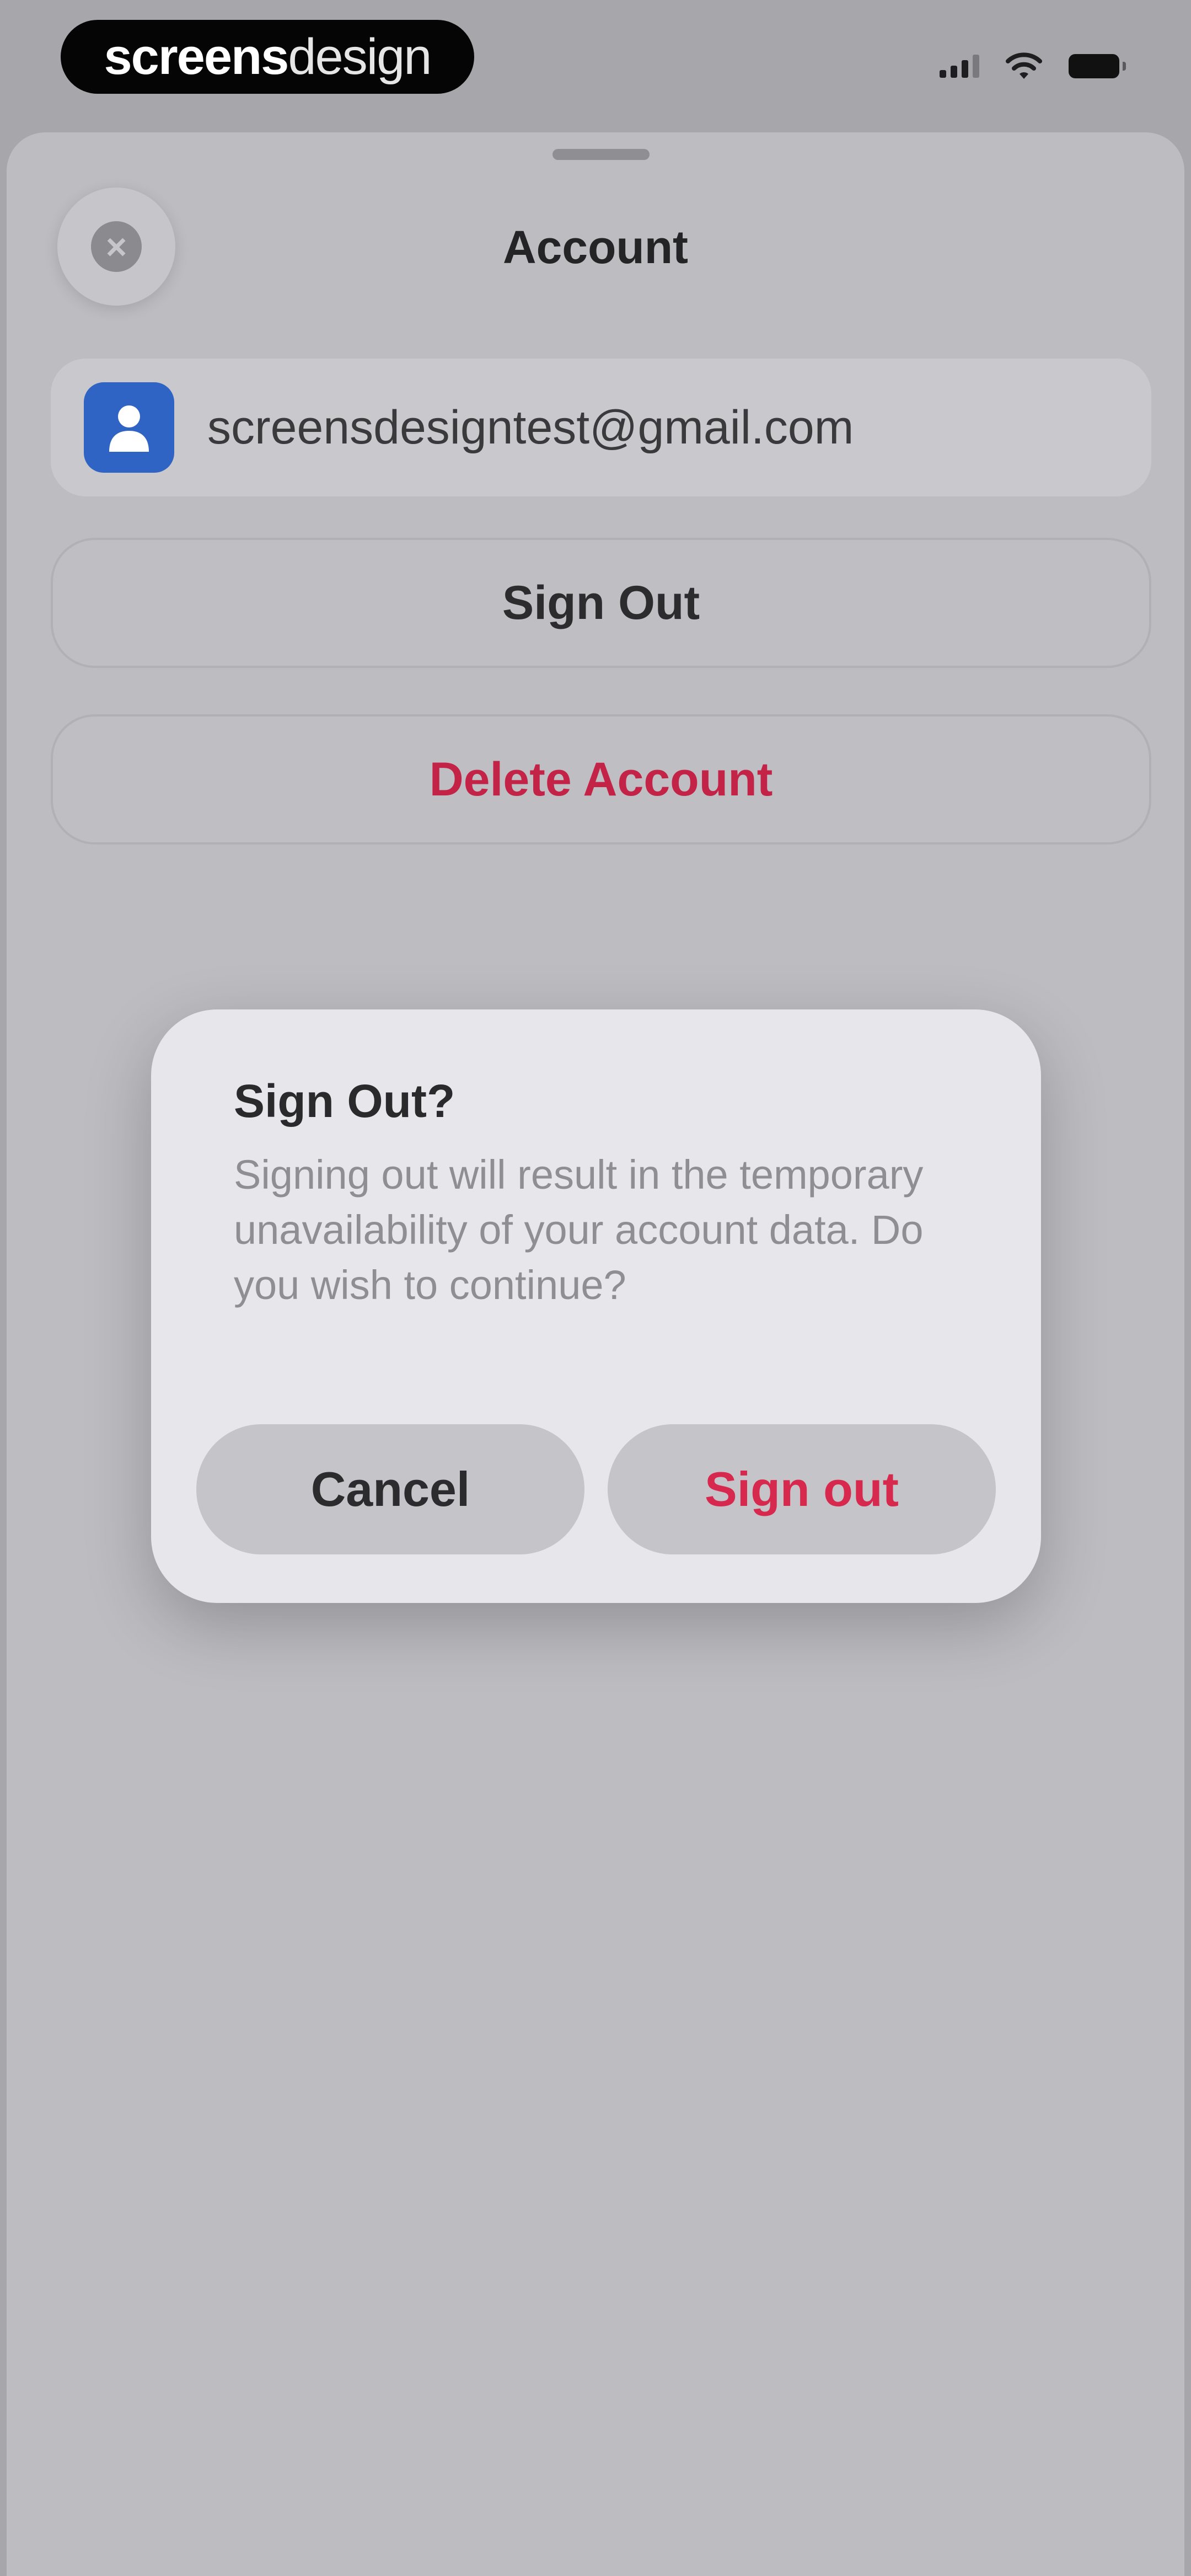  I want to click on avatar, so click(129, 427).